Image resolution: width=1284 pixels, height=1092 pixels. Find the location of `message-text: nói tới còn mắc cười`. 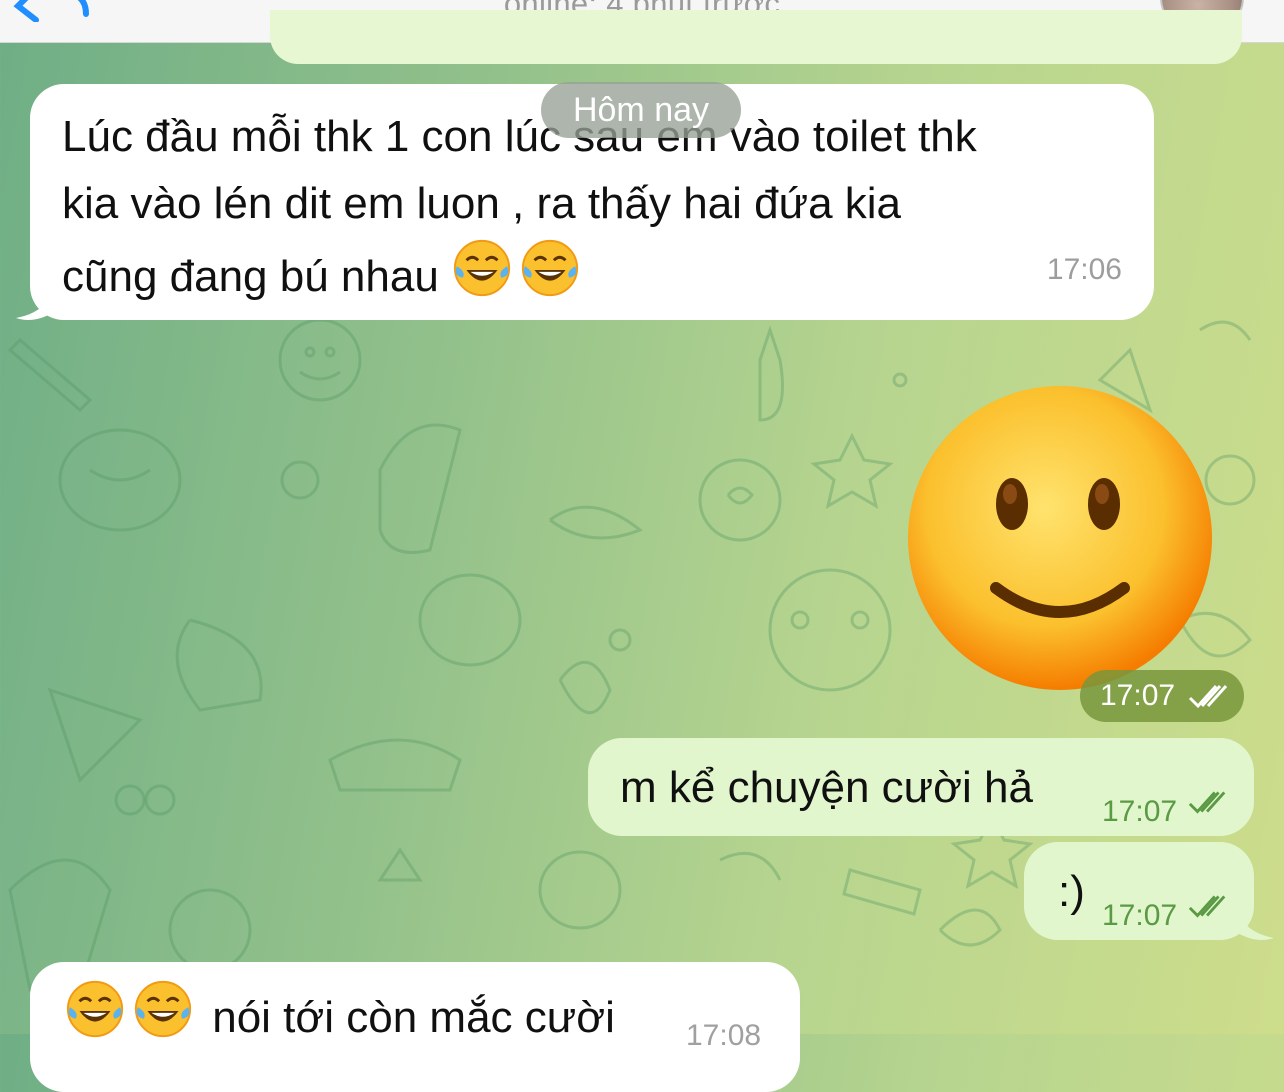

message-text: nói tới còn mắc cười is located at coordinates (339, 1014).